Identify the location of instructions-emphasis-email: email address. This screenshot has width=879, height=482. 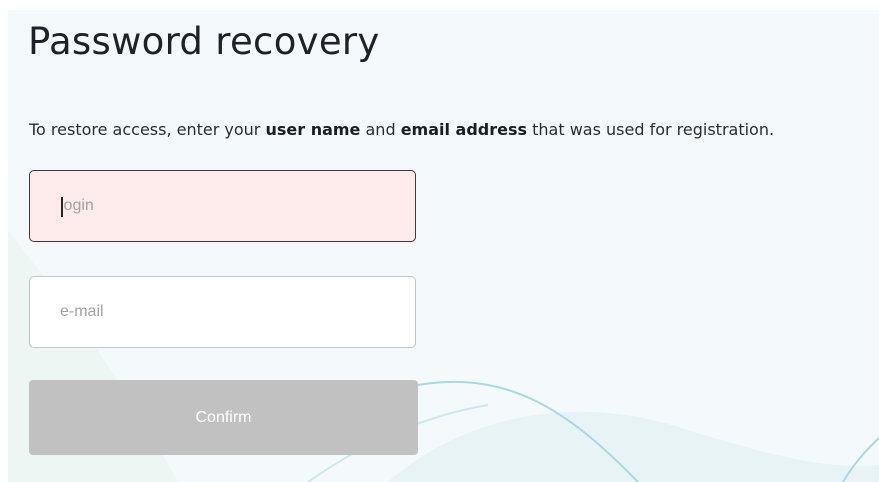
(464, 129).